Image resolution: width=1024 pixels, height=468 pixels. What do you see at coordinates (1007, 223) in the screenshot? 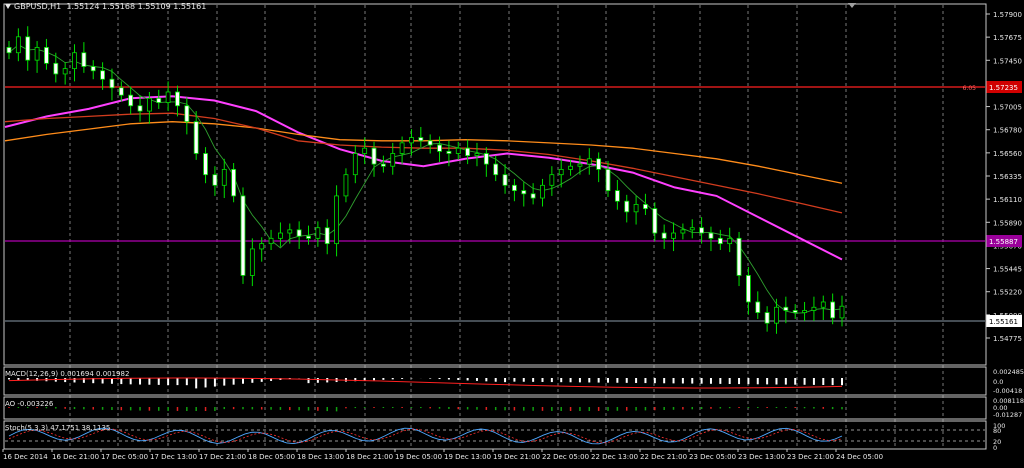
I see `price-tick-label: 1.55890` at bounding box center [1007, 223].